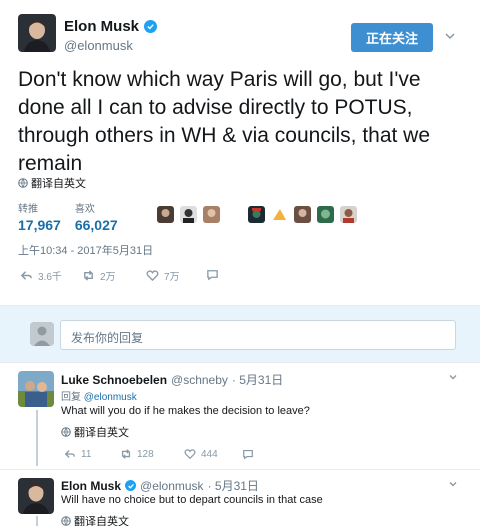 The width and height of the screenshot is (480, 526). I want to click on reply-action: 11, so click(92, 454).